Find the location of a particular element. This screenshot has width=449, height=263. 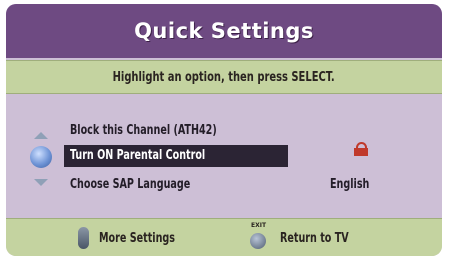

arrow-down-icon is located at coordinates (41, 182).